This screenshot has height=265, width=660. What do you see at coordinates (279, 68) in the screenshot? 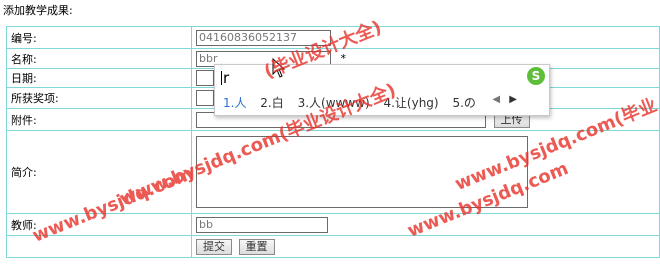
I see `mouse-cursor-icon` at bounding box center [279, 68].